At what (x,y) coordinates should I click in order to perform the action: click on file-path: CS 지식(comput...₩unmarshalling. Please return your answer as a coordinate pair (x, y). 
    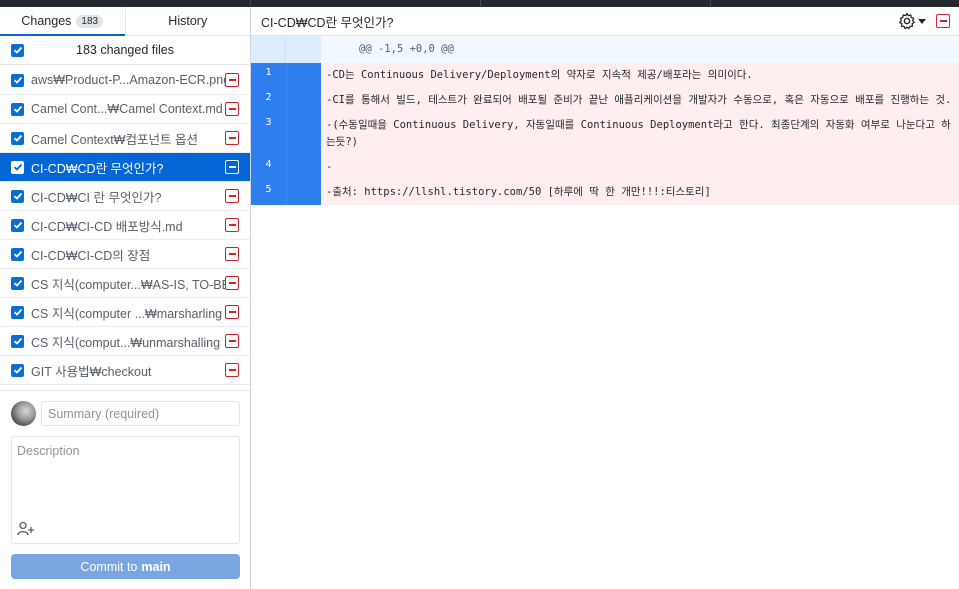
    Looking at the image, I should click on (126, 342).